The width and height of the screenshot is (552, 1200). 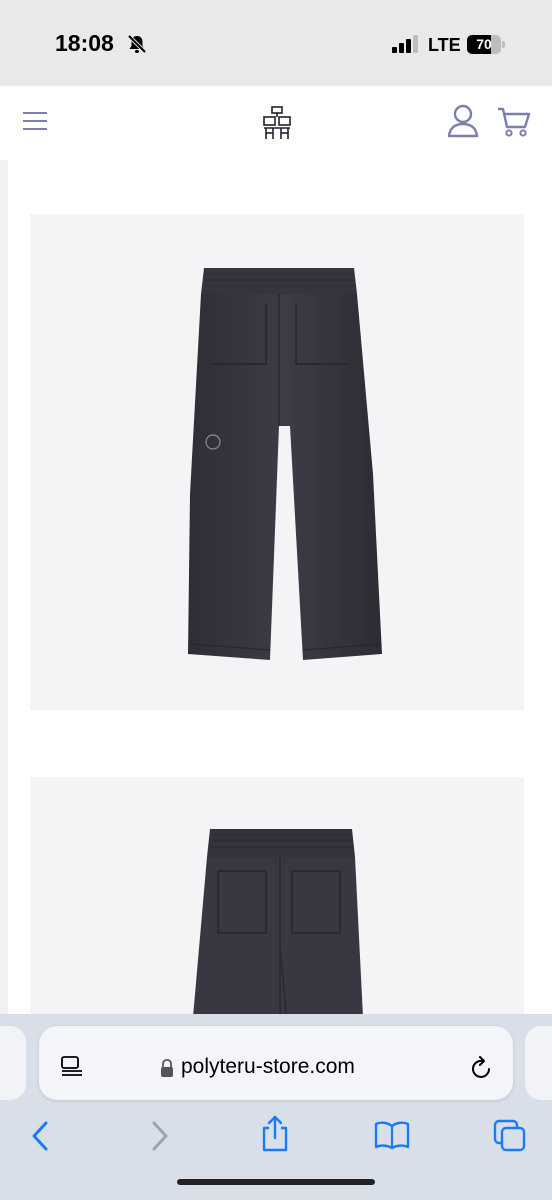 What do you see at coordinates (392, 1135) in the screenshot?
I see `bookmarks-book-icon` at bounding box center [392, 1135].